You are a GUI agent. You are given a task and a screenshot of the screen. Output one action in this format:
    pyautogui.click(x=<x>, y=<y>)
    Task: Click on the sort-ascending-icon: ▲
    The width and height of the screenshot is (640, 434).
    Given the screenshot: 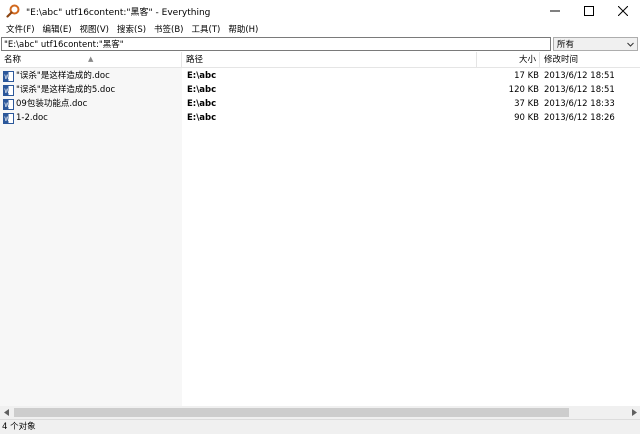 What is the action you would take?
    pyautogui.click(x=91, y=59)
    